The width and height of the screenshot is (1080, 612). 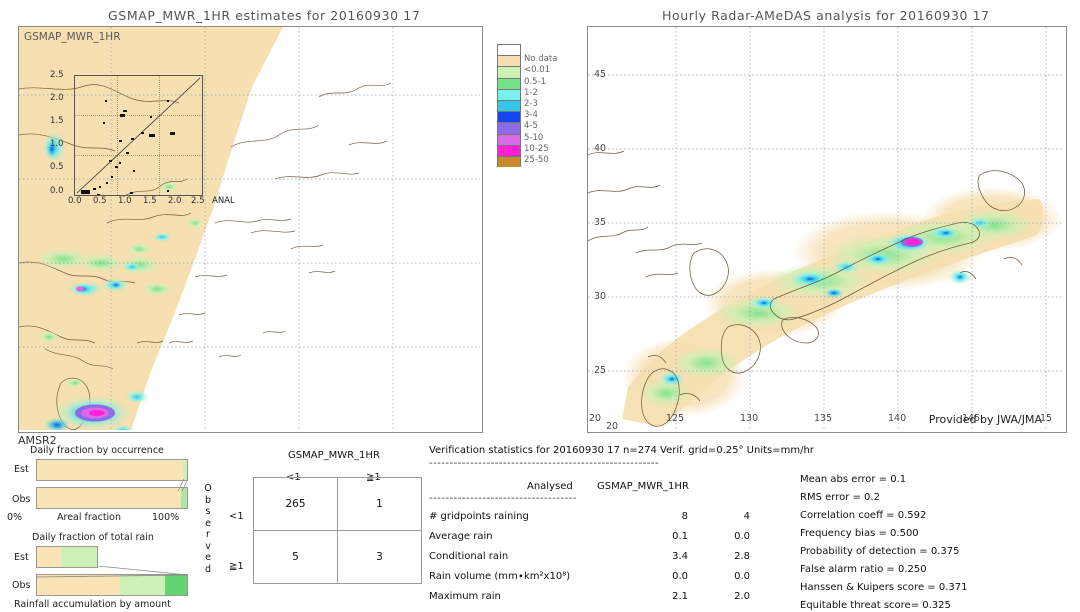 I want to click on left-panel-title: GSMAP_MWR_1HR estimates for 20160930 17, so click(x=264, y=15).